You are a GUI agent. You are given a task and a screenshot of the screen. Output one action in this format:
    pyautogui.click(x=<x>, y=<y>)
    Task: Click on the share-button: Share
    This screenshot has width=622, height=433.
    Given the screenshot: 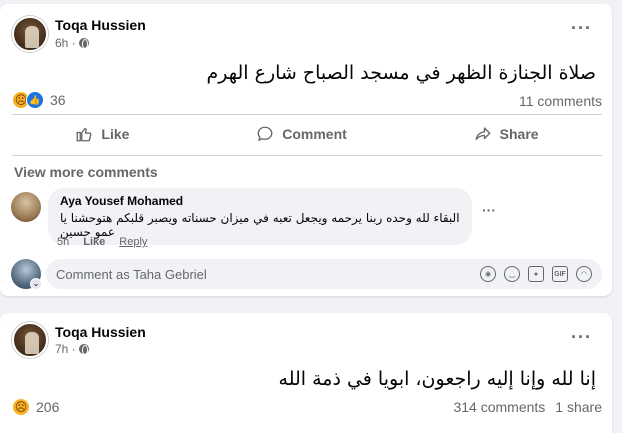 What is the action you would take?
    pyautogui.click(x=506, y=134)
    